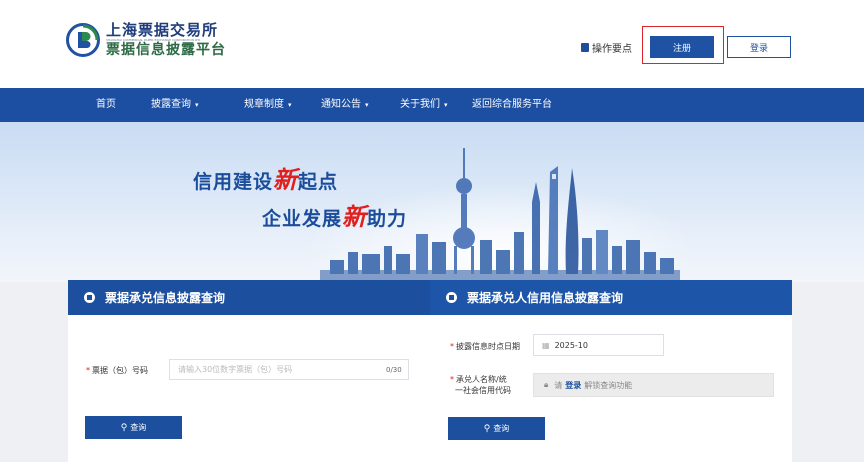 The height and width of the screenshot is (462, 864). Describe the element at coordinates (488, 346) in the screenshot. I see `date-label-text: 披露信息时点日期` at that location.